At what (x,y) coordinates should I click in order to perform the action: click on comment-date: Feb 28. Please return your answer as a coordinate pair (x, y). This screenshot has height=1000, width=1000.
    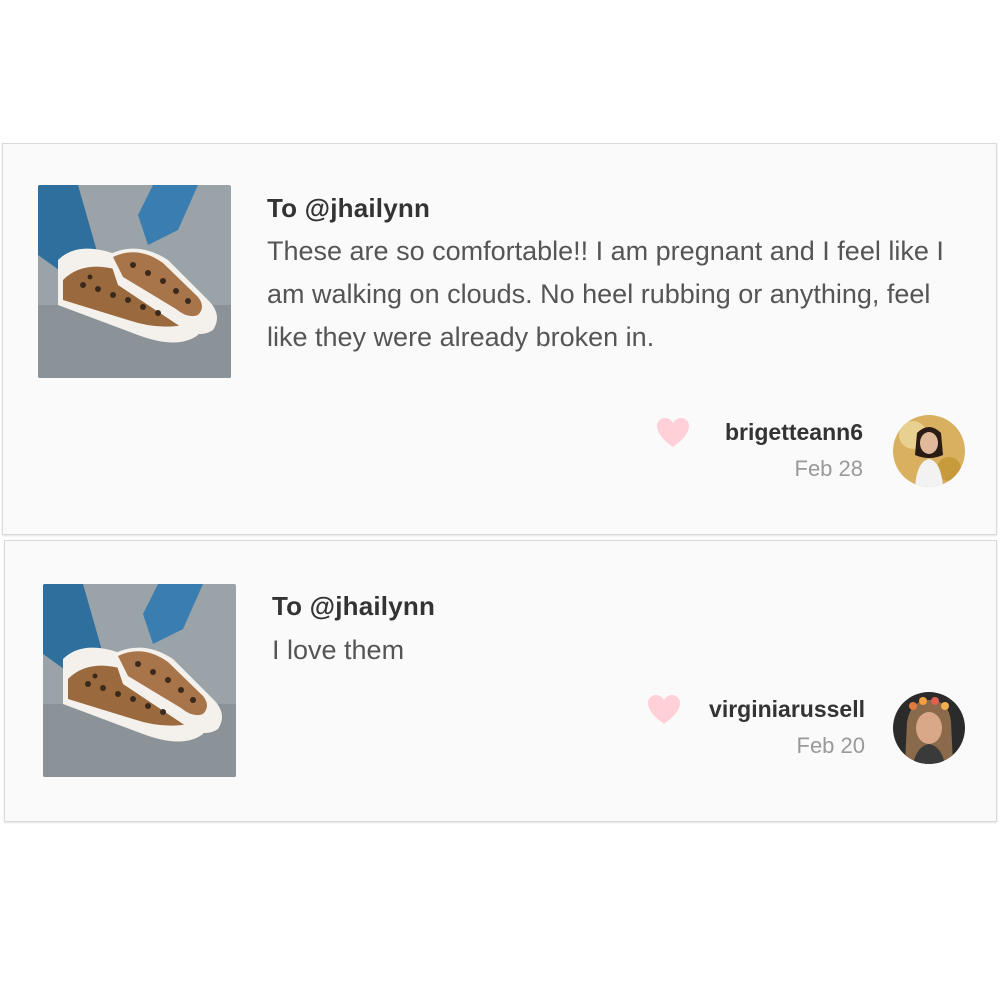
    Looking at the image, I should click on (829, 468).